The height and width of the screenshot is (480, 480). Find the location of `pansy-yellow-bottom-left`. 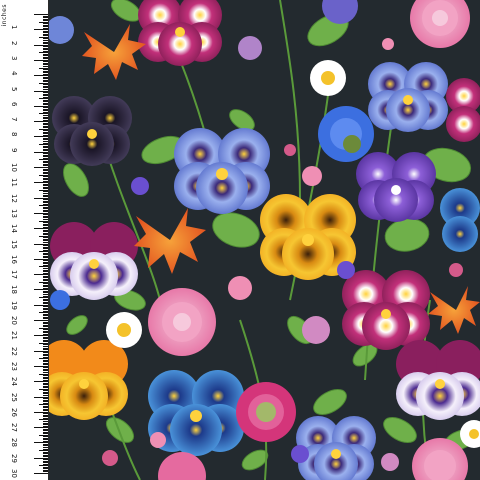

pansy-yellow-bottom-left is located at coordinates (84, 380).